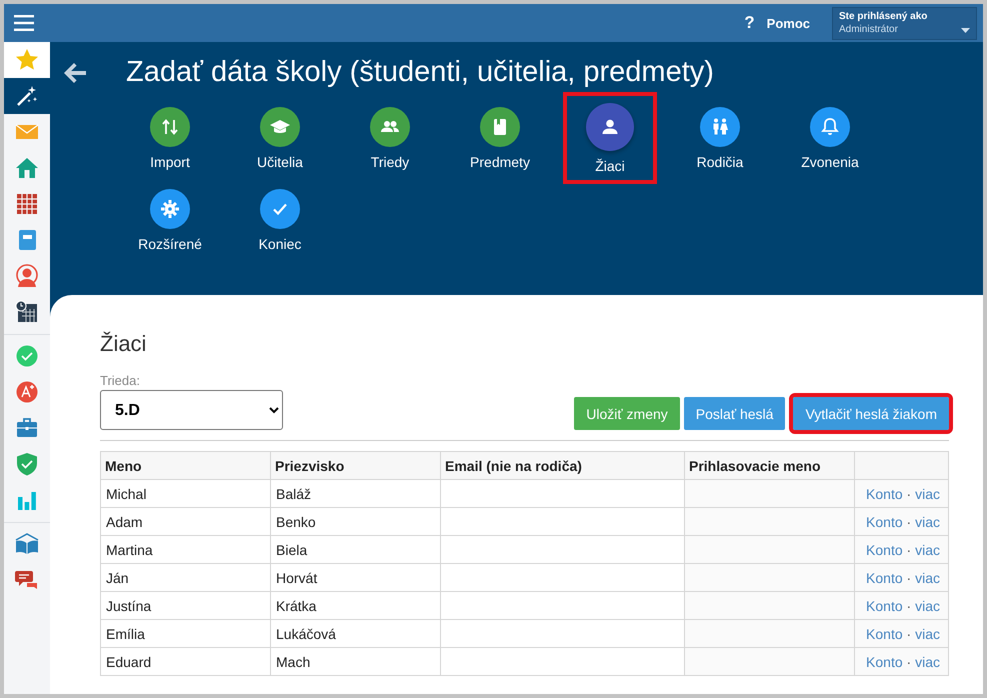 Image resolution: width=987 pixels, height=698 pixels. I want to click on class-select: 5.D, so click(191, 410).